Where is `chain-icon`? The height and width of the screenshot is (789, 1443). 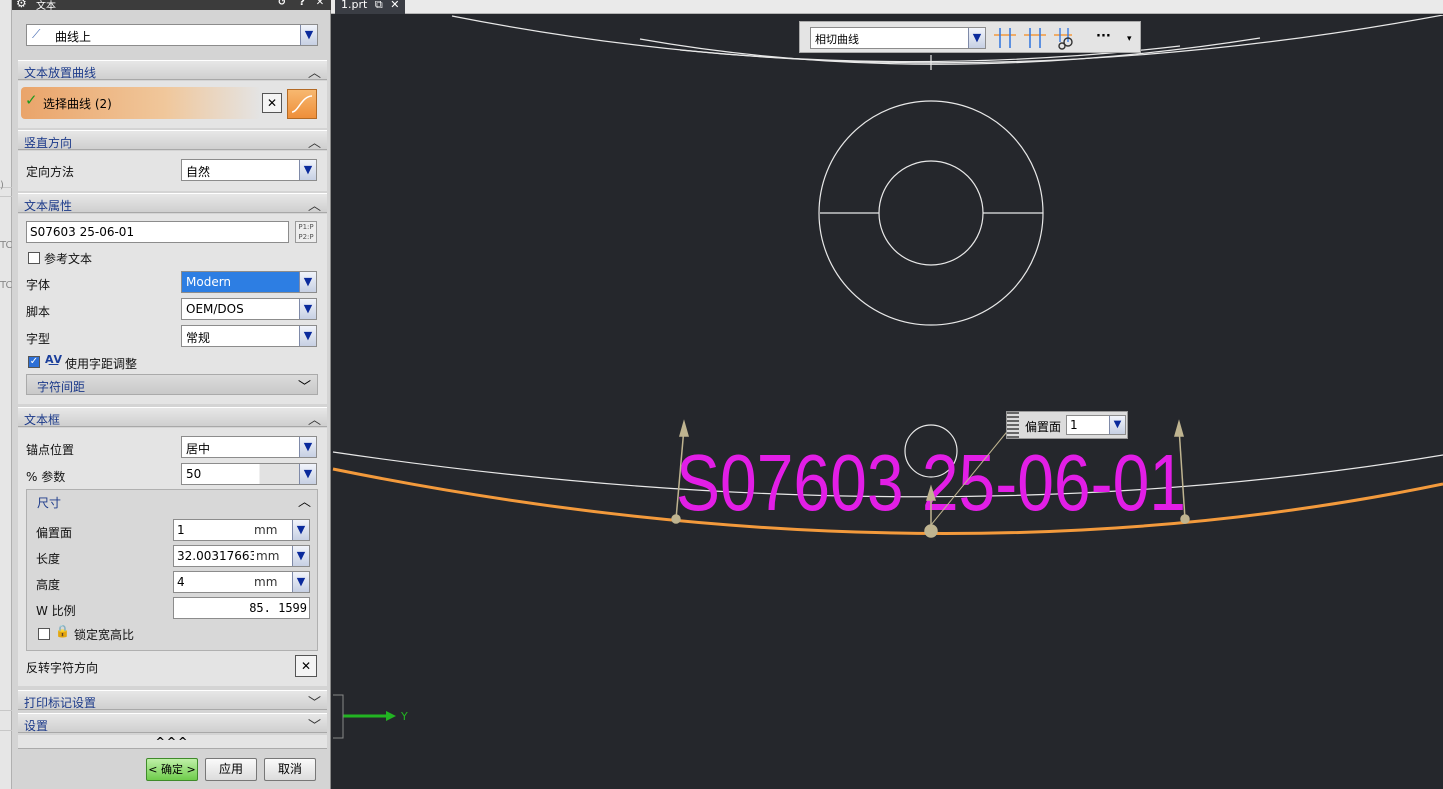 chain-icon is located at coordinates (1063, 39).